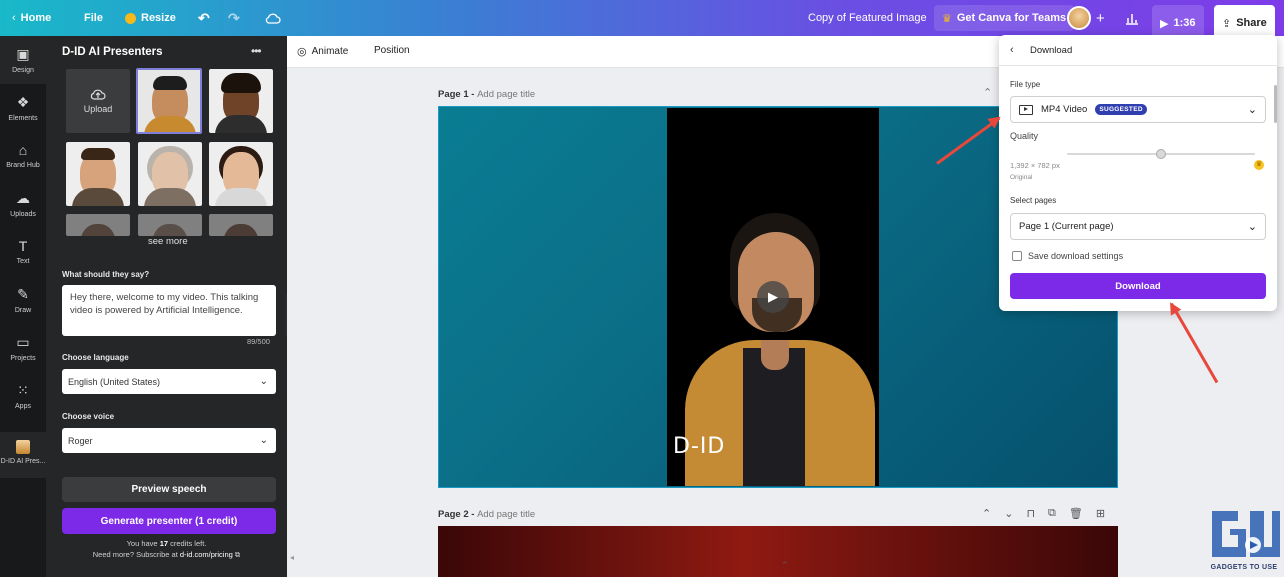 The image size is (1284, 577). Describe the element at coordinates (23, 342) in the screenshot. I see `folder-icon: ▭` at that location.